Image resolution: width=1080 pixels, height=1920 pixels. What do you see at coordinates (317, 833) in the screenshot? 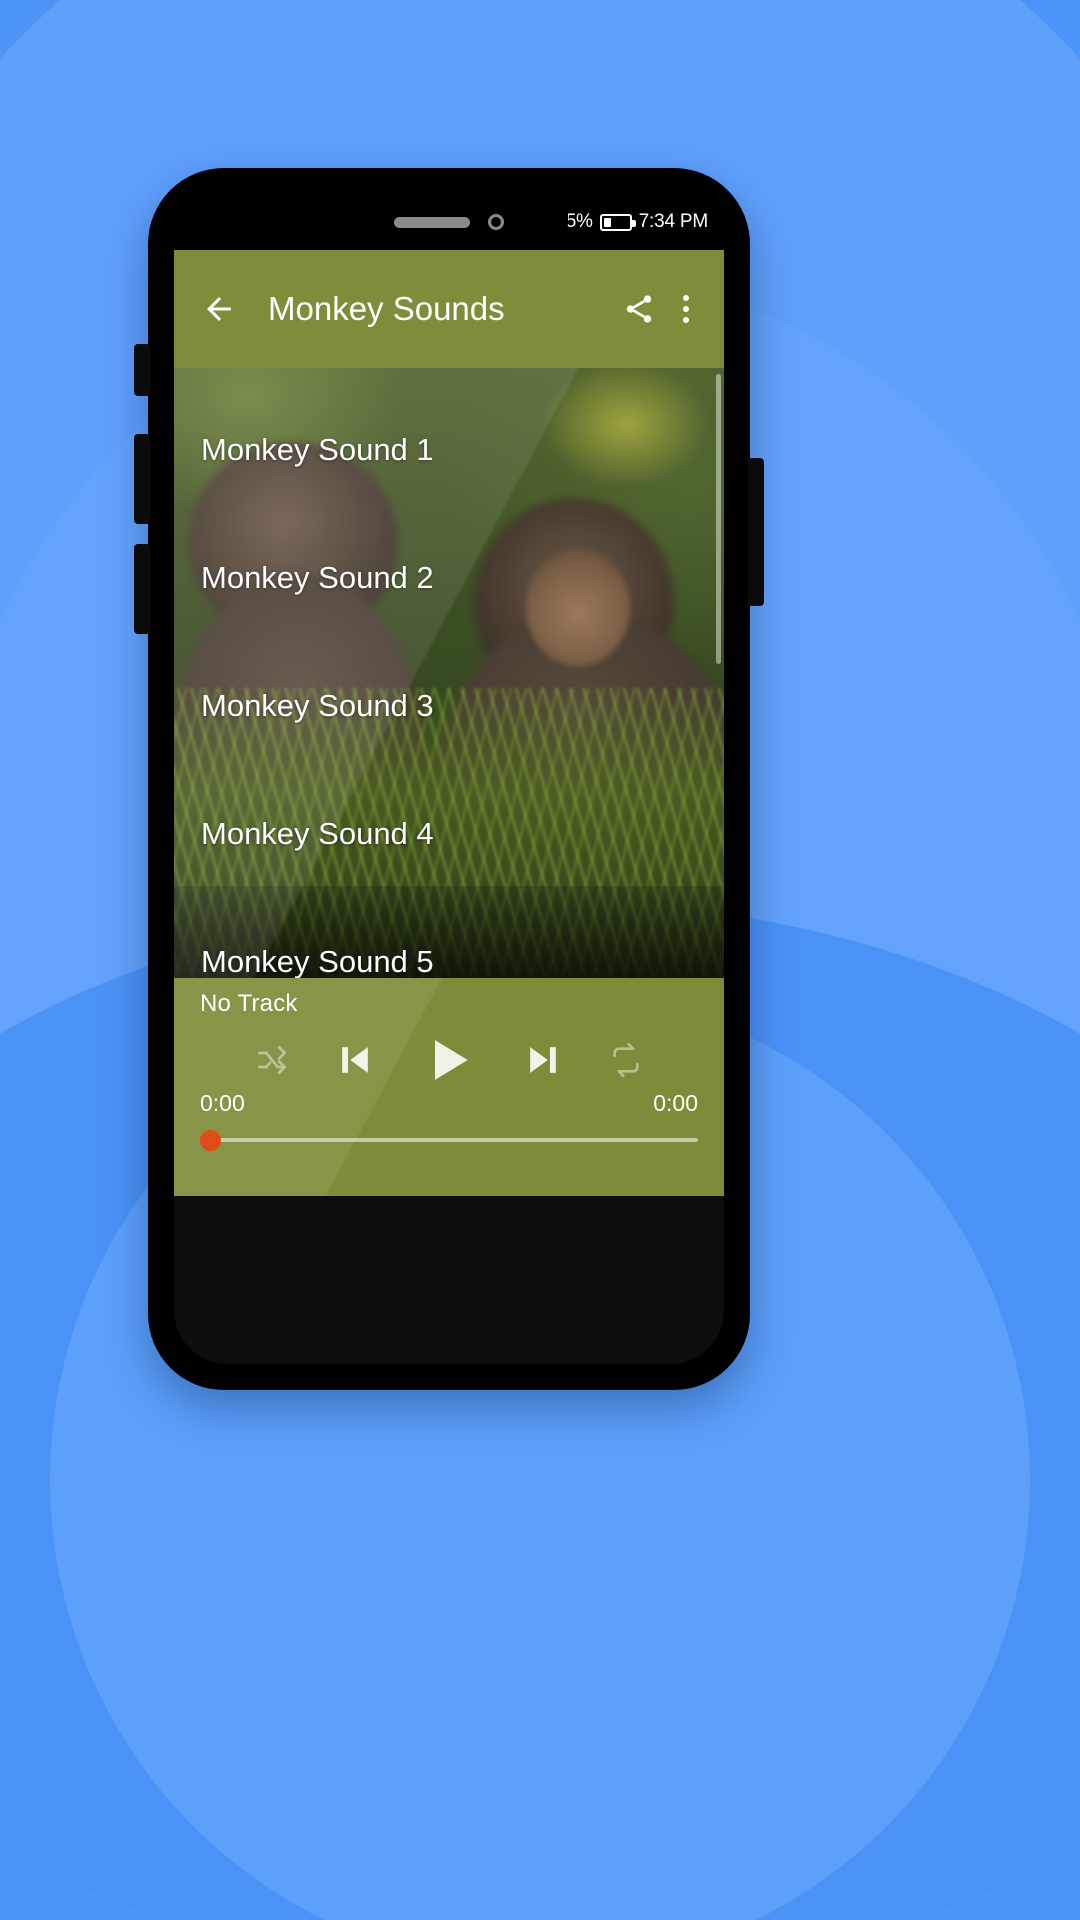
I see `sound-label: Monkey Sound 4` at bounding box center [317, 833].